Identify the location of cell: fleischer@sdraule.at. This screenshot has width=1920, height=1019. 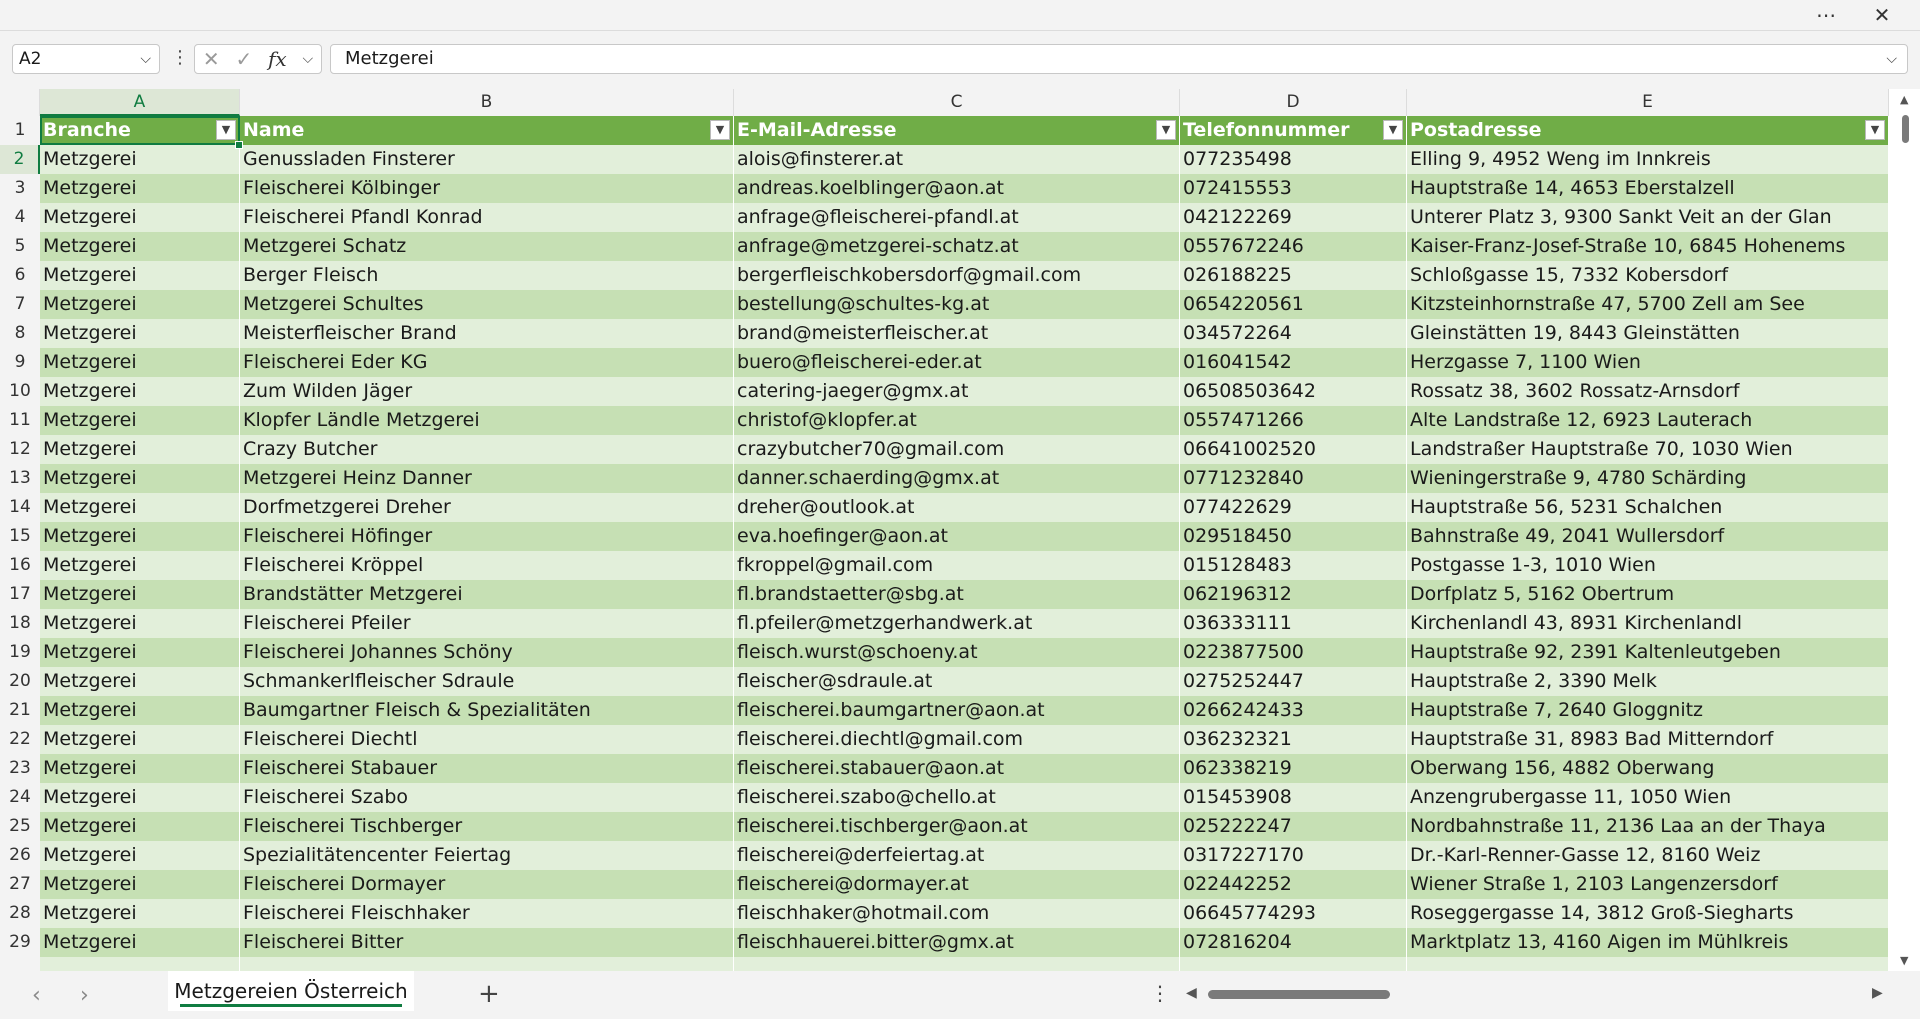
(957, 681).